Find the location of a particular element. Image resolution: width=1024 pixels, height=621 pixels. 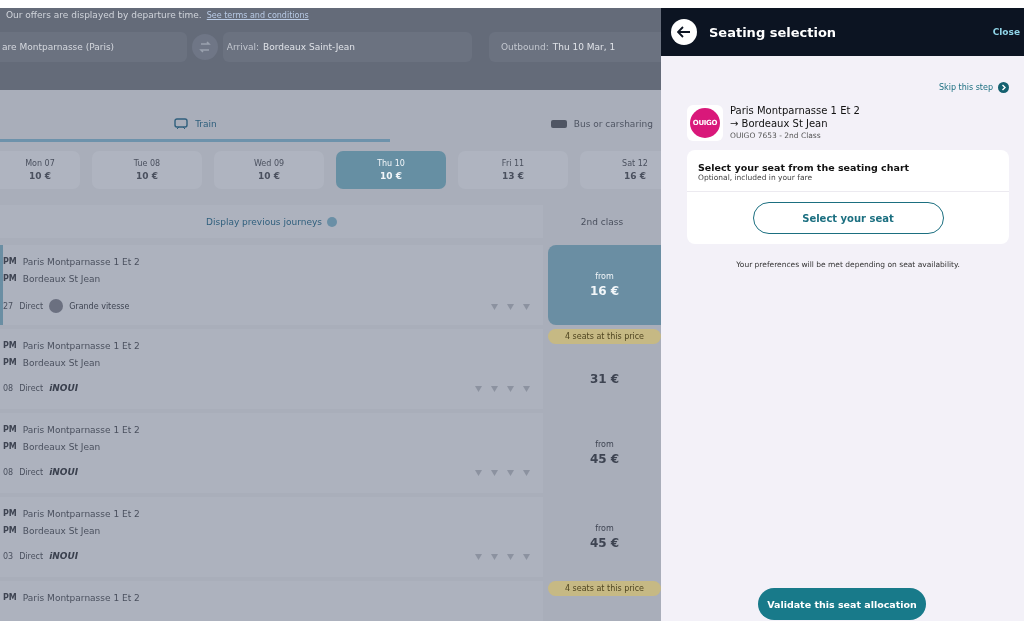

arrow-left-icon is located at coordinates (684, 32).